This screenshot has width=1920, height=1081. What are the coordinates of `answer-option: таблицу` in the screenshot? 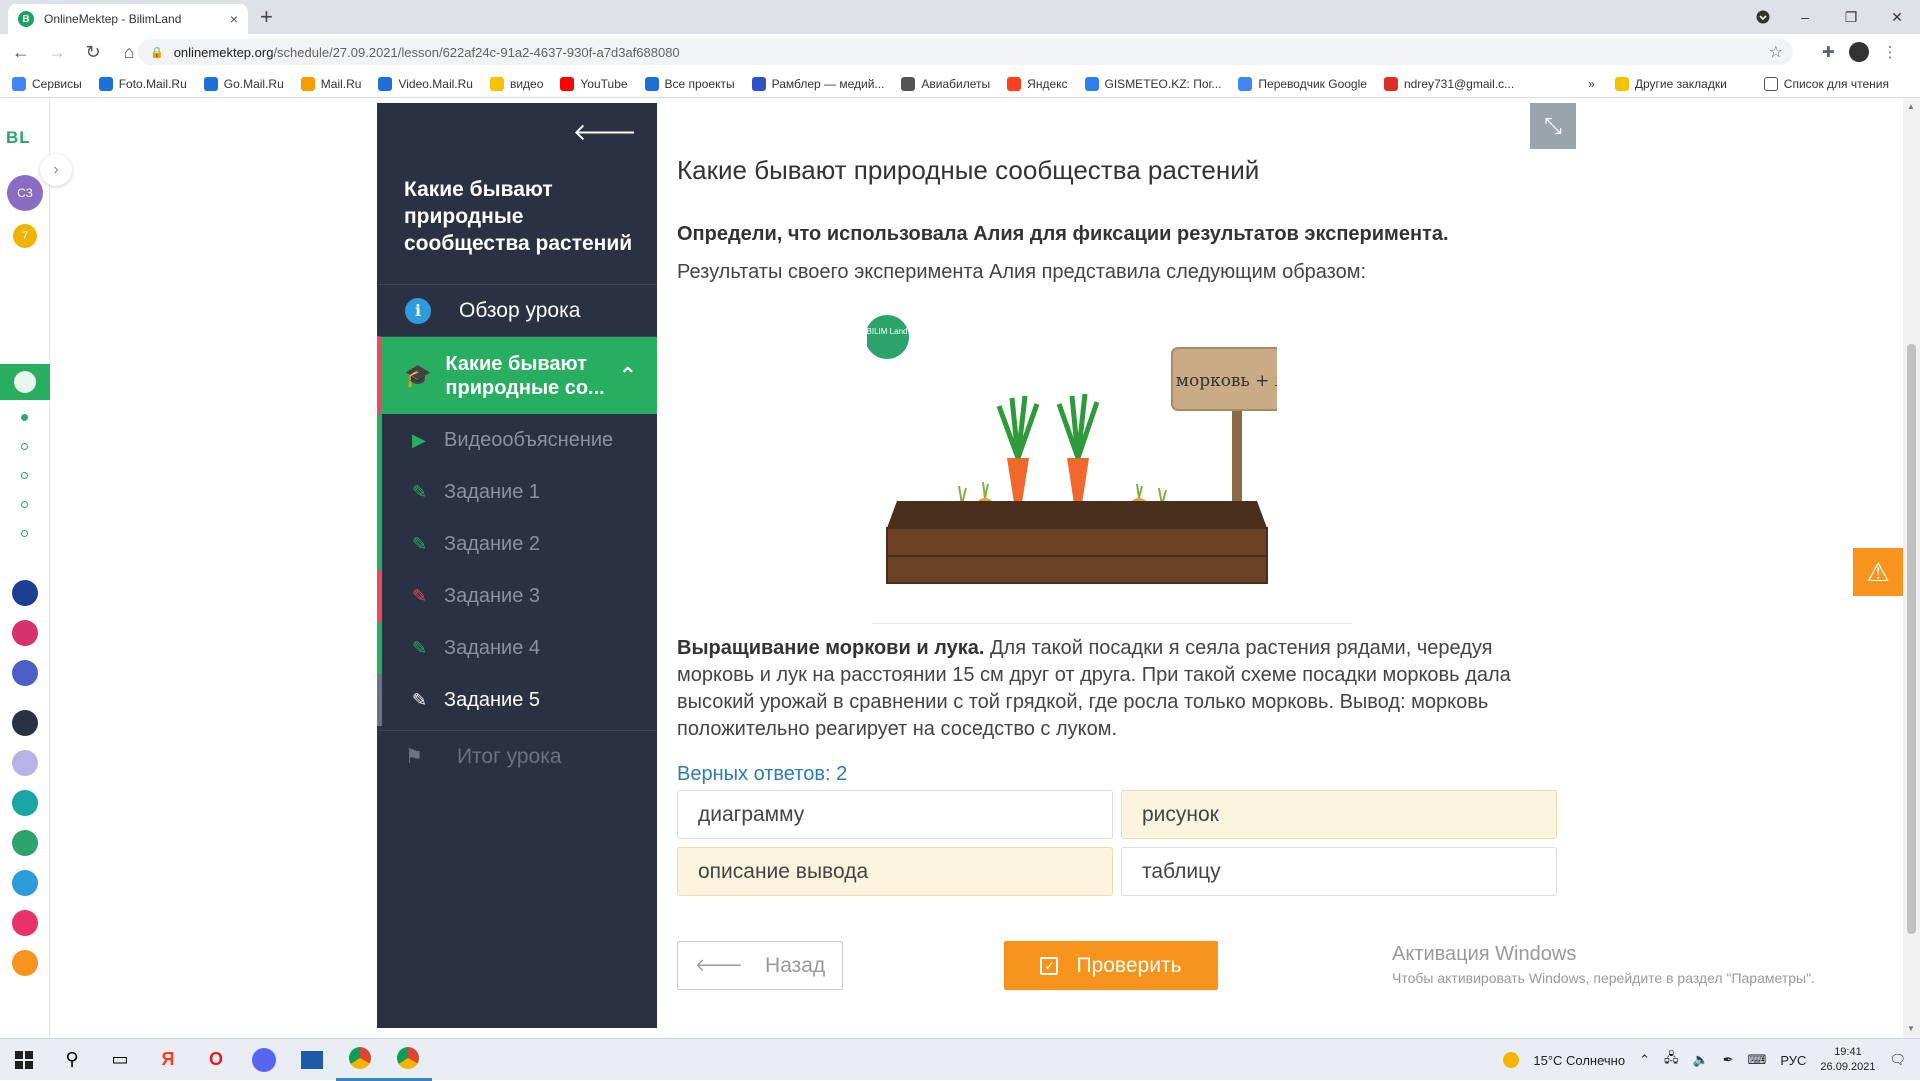 It's located at (1339, 871).